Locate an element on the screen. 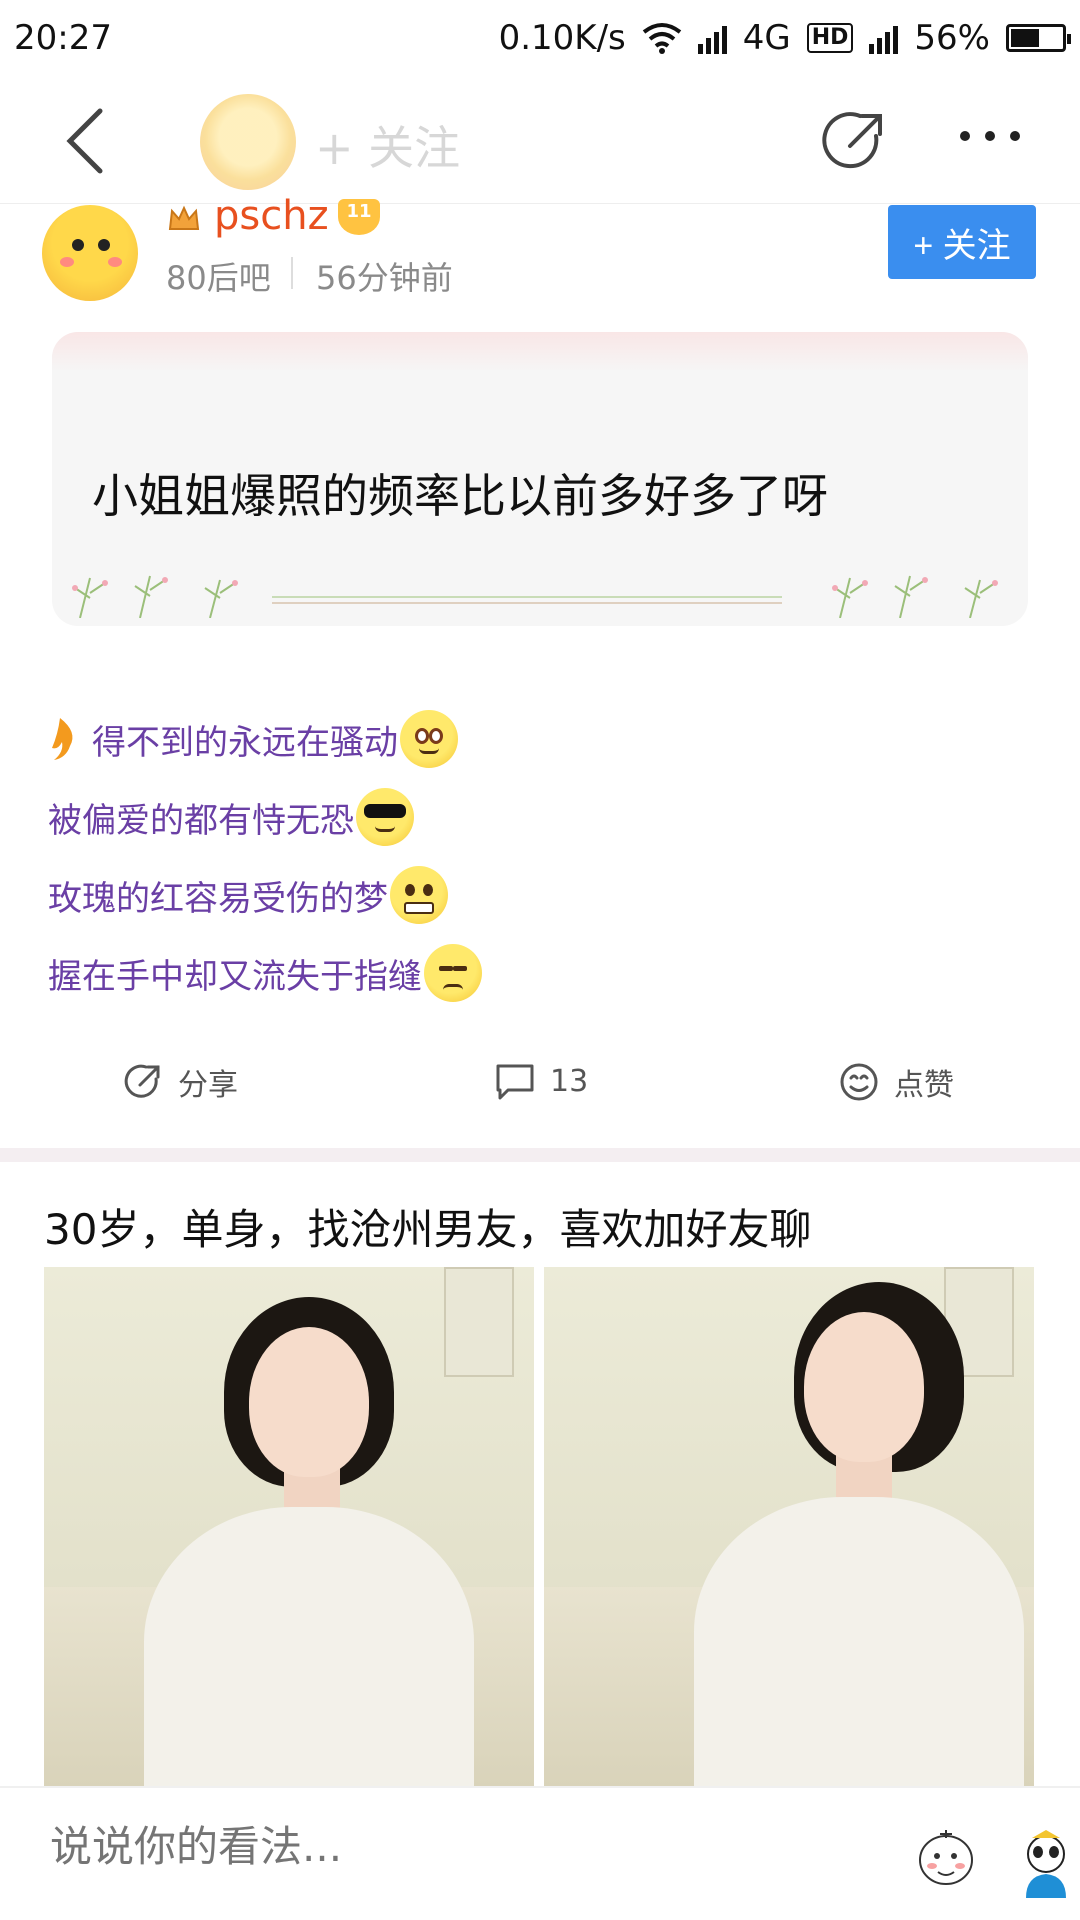 Image resolution: width=1080 pixels, height=1920 pixels. status-right: 0.10K/s 4G HD 56% is located at coordinates (784, 38).